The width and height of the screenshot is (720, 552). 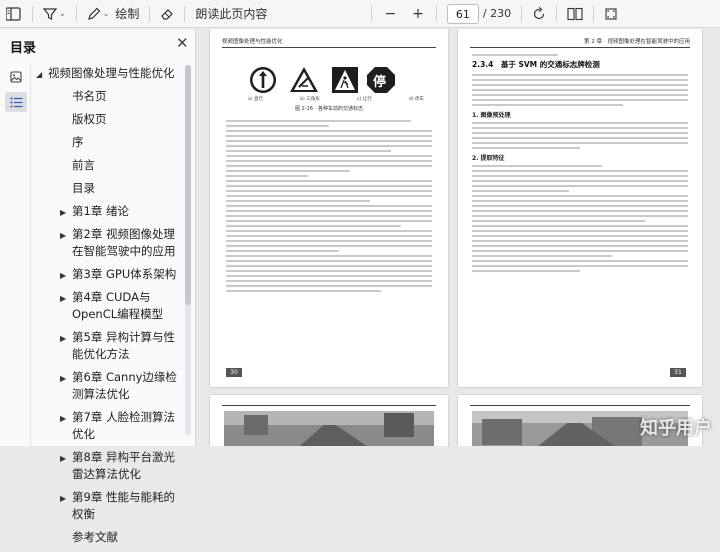 I want to click on toc-item: ◢ 视频图像处理与性能优化, so click(x=107, y=73).